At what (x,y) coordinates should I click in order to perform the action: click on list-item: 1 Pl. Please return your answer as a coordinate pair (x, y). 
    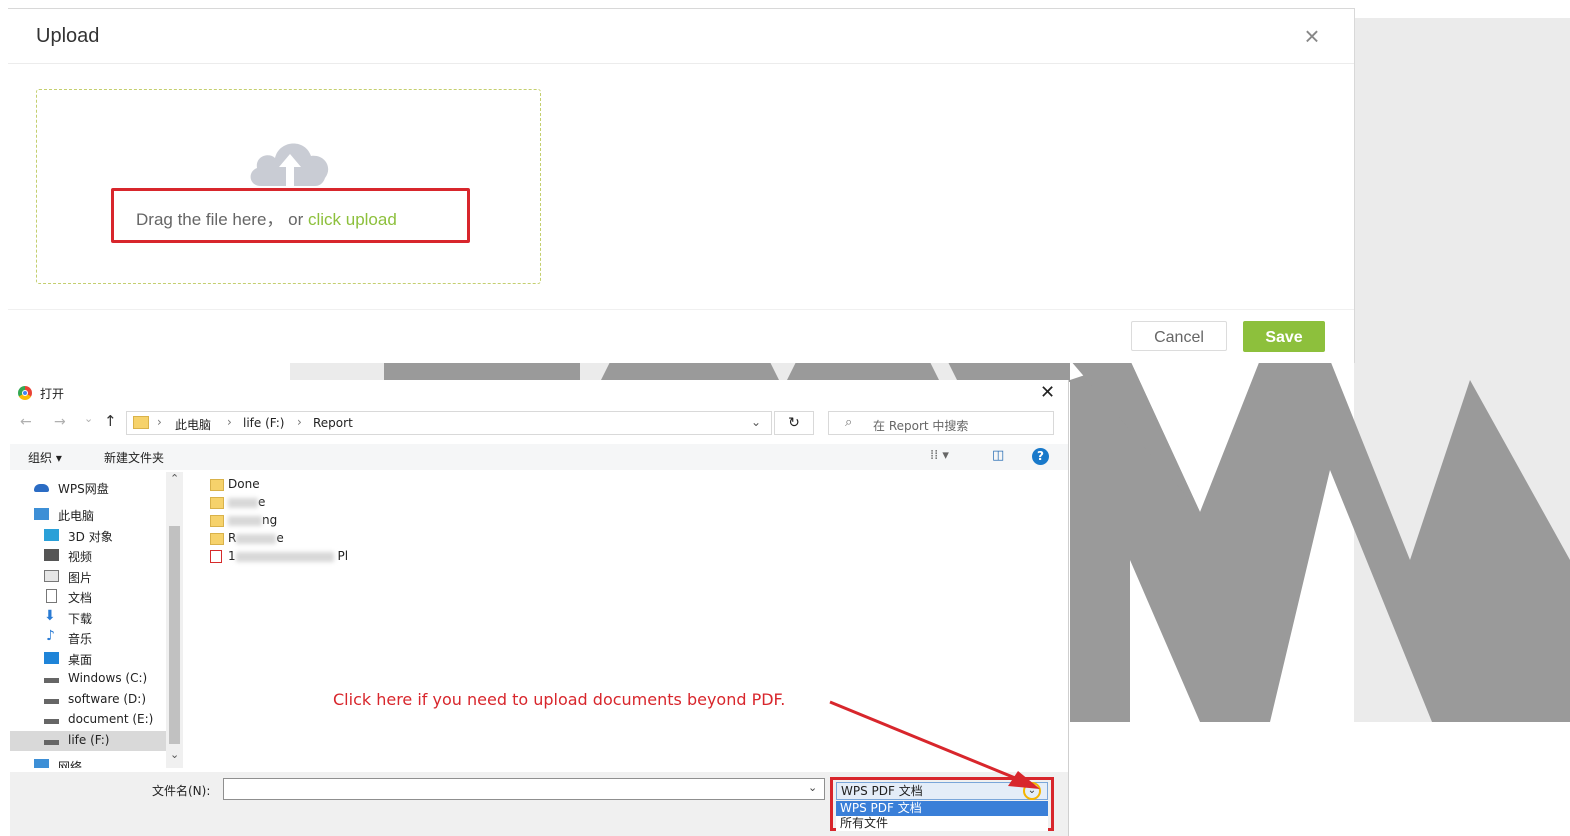
    Looking at the image, I should click on (331, 557).